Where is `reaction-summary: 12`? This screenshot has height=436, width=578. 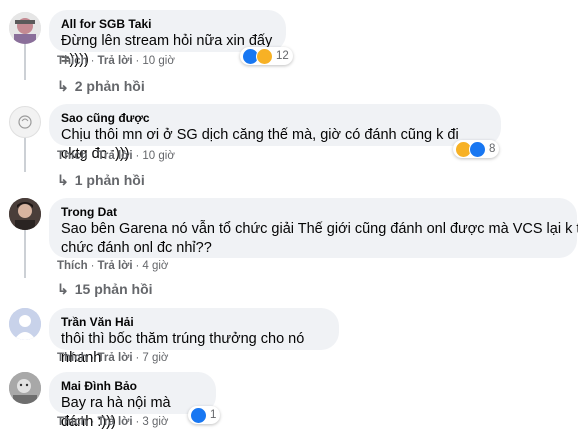
reaction-summary: 12 is located at coordinates (266, 56).